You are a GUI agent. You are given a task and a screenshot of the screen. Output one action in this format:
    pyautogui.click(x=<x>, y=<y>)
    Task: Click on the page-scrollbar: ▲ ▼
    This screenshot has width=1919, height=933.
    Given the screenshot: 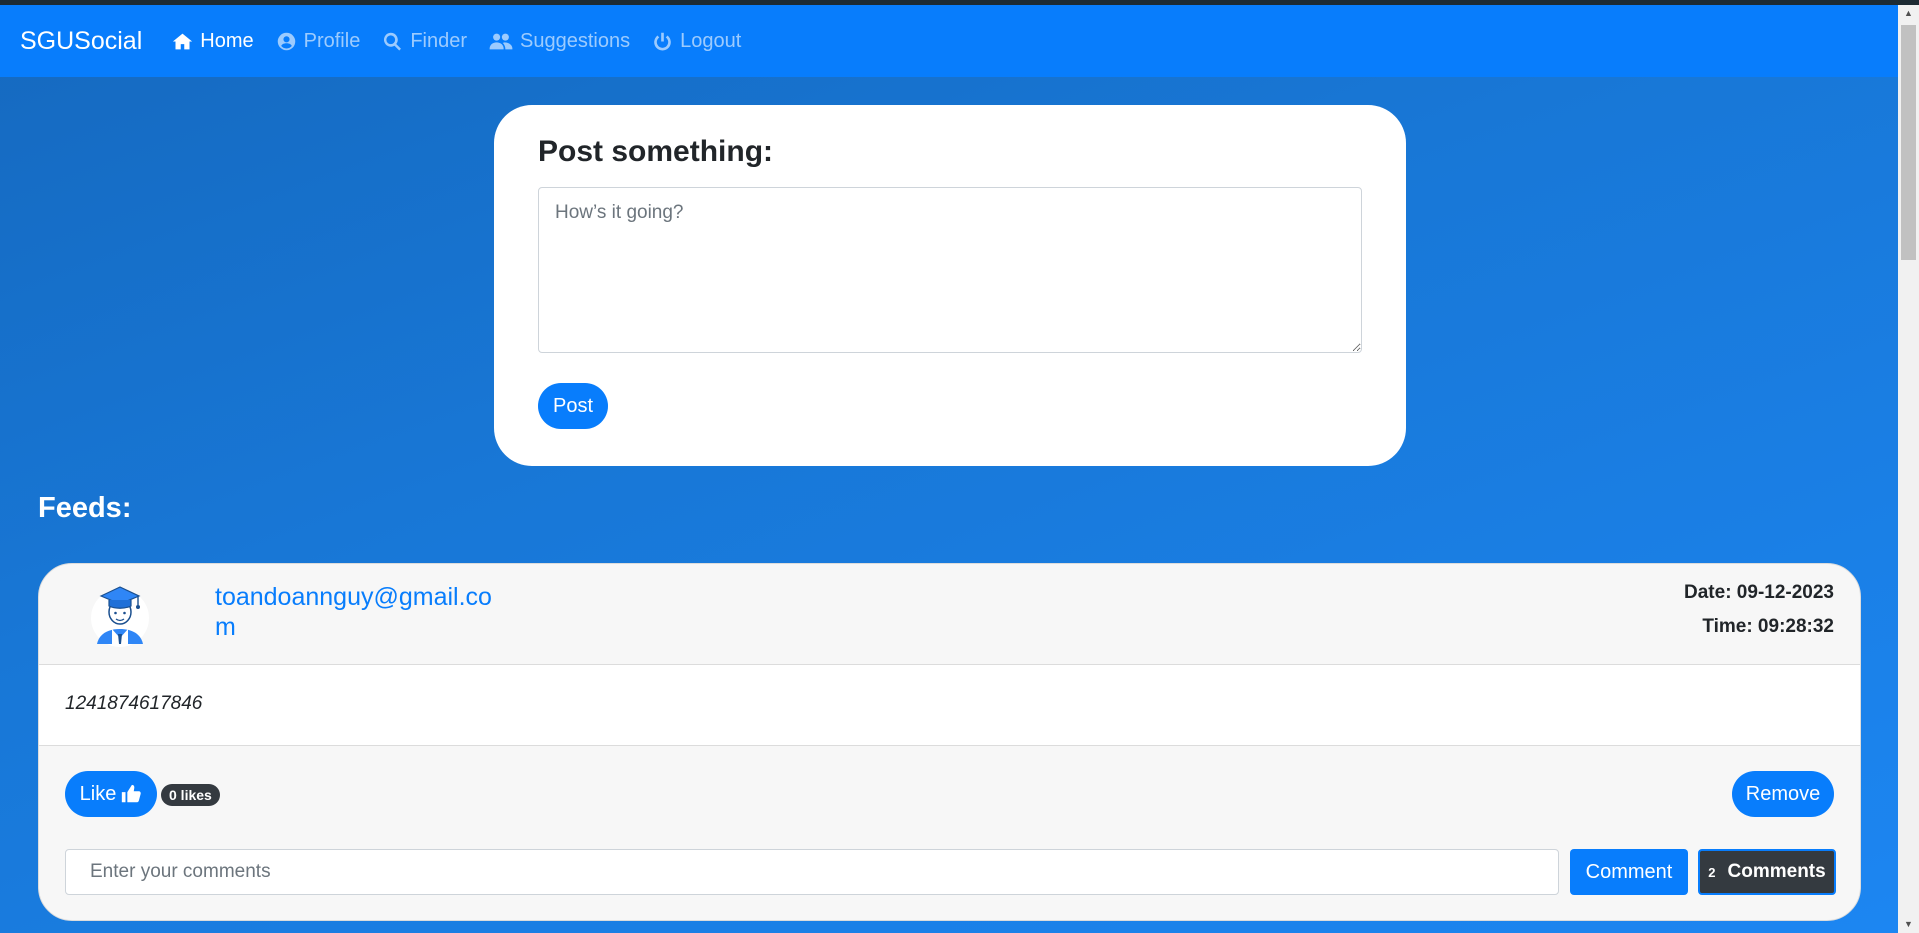 What is the action you would take?
    pyautogui.click(x=1908, y=469)
    